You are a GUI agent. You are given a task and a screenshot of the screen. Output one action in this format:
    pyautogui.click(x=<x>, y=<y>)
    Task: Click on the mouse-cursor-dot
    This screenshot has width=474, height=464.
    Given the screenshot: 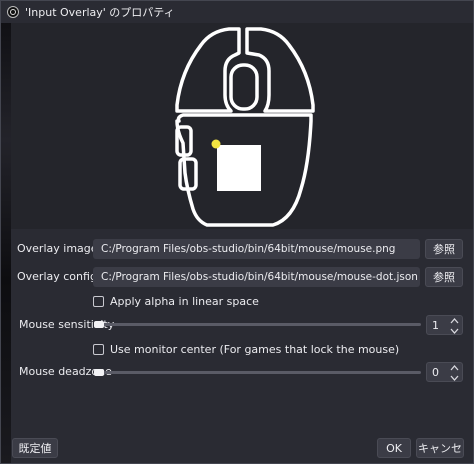 What is the action you would take?
    pyautogui.click(x=216, y=144)
    